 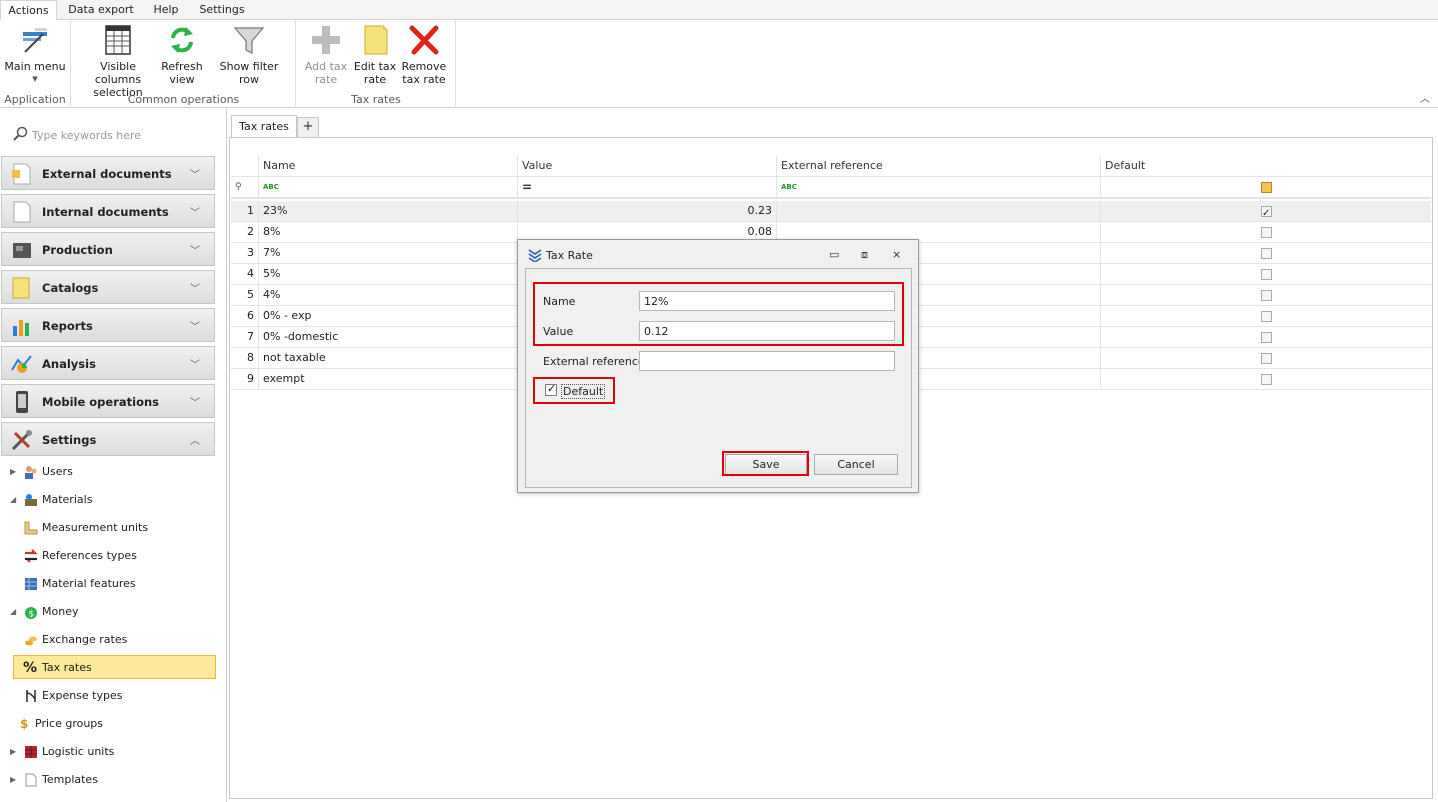 I want to click on show-filter-row-button: Show filter row, so click(x=249, y=54).